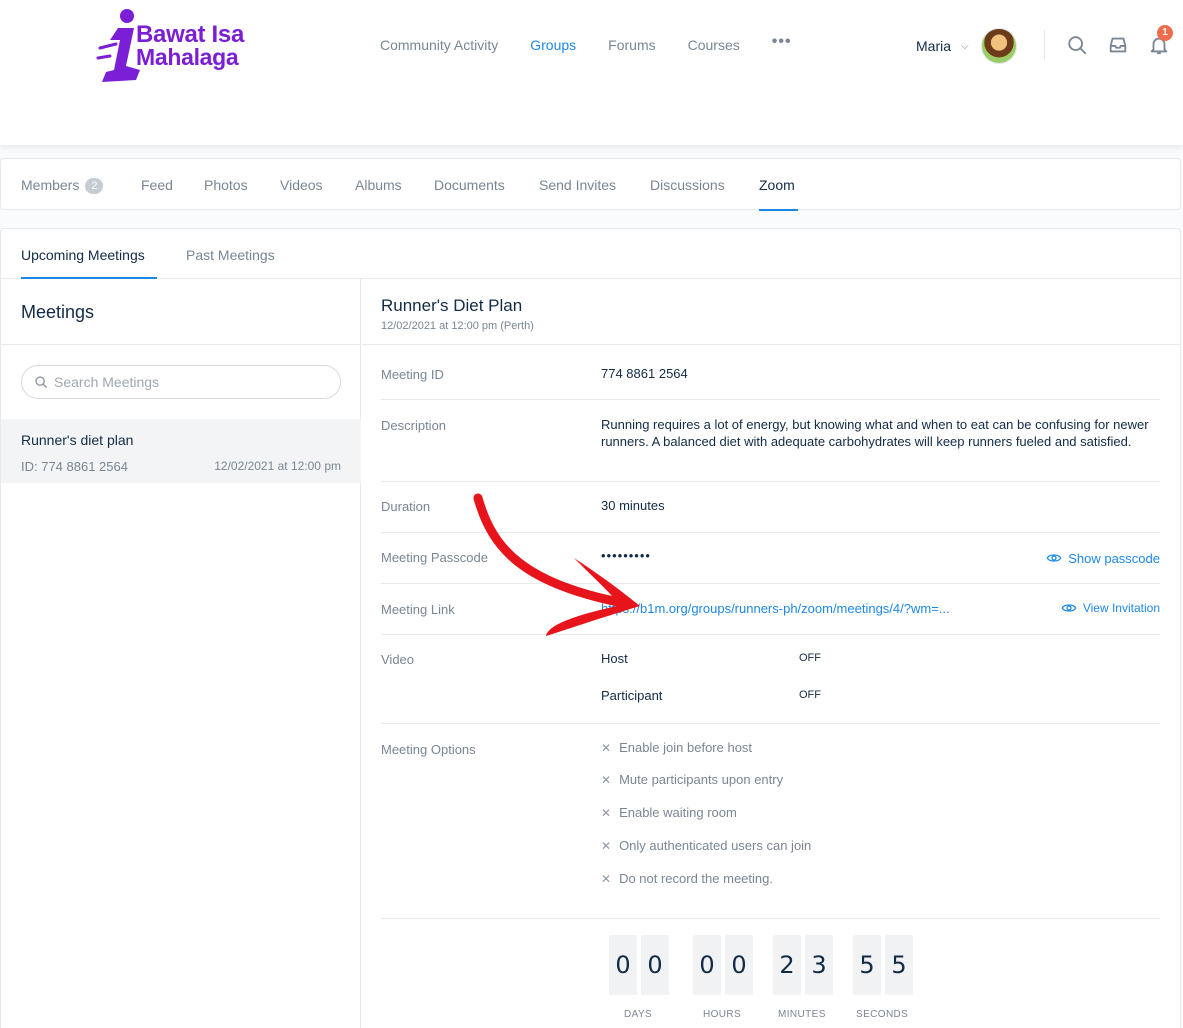  I want to click on tab-photos: Photos, so click(226, 185).